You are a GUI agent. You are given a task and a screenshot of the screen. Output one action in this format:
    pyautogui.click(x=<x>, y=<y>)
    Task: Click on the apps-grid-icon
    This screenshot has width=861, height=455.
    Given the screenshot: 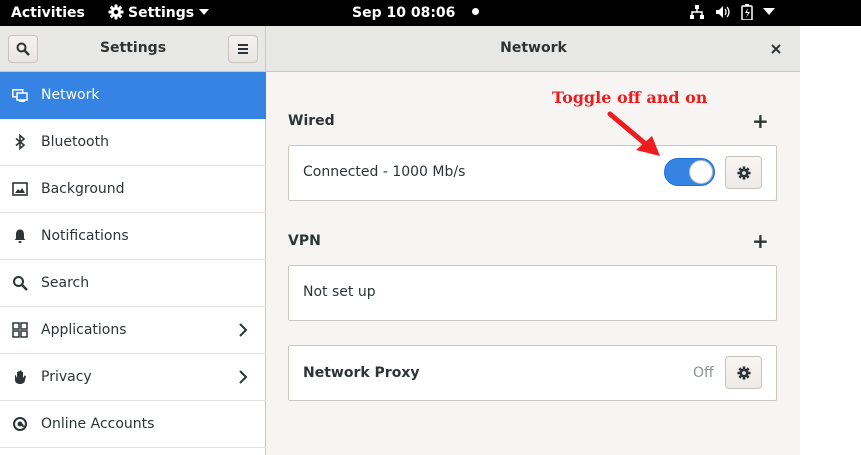 What is the action you would take?
    pyautogui.click(x=20, y=330)
    